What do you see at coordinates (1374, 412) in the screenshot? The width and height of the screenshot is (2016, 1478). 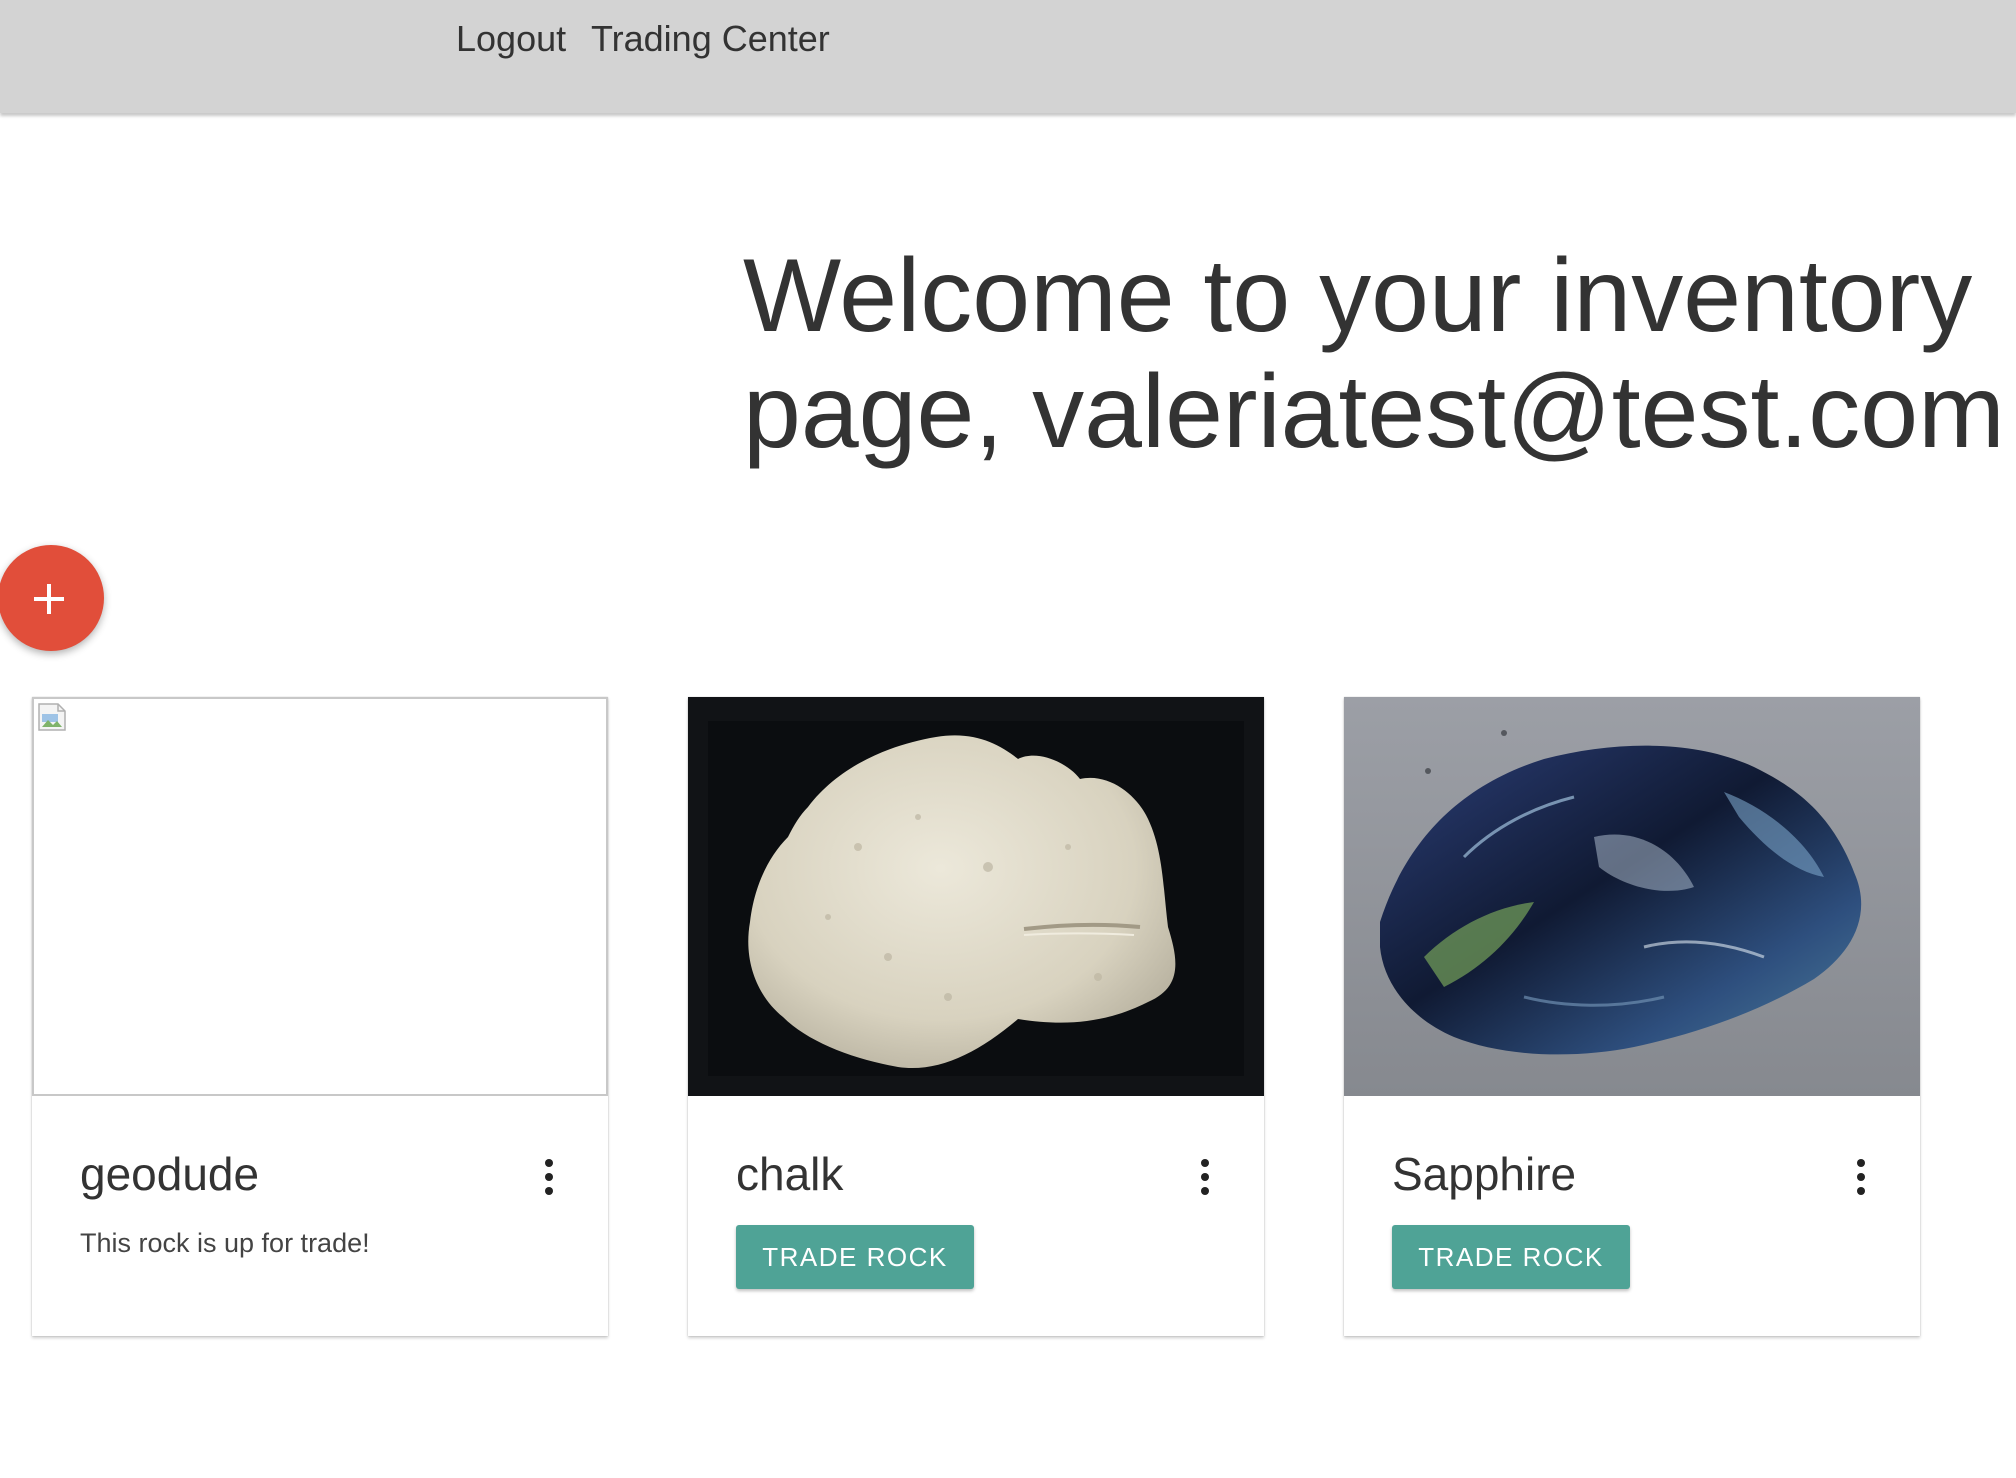 I see `page-title-line-2: page, valeriatest@test.com` at bounding box center [1374, 412].